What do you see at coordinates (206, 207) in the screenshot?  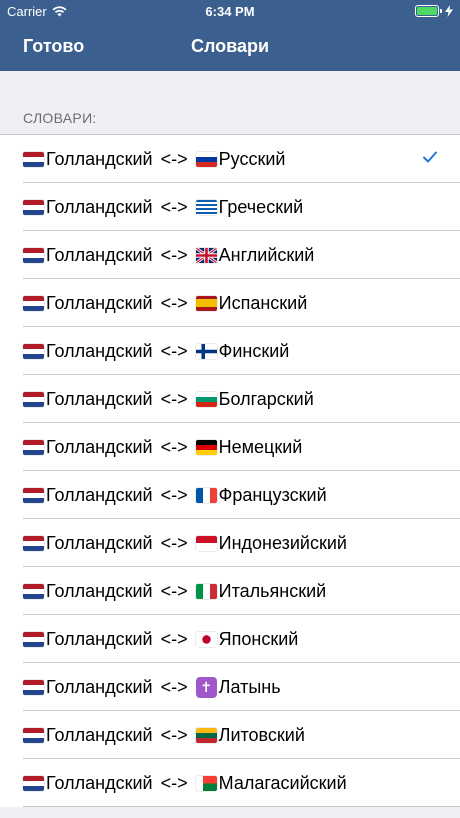 I see `greece-flag-icon` at bounding box center [206, 207].